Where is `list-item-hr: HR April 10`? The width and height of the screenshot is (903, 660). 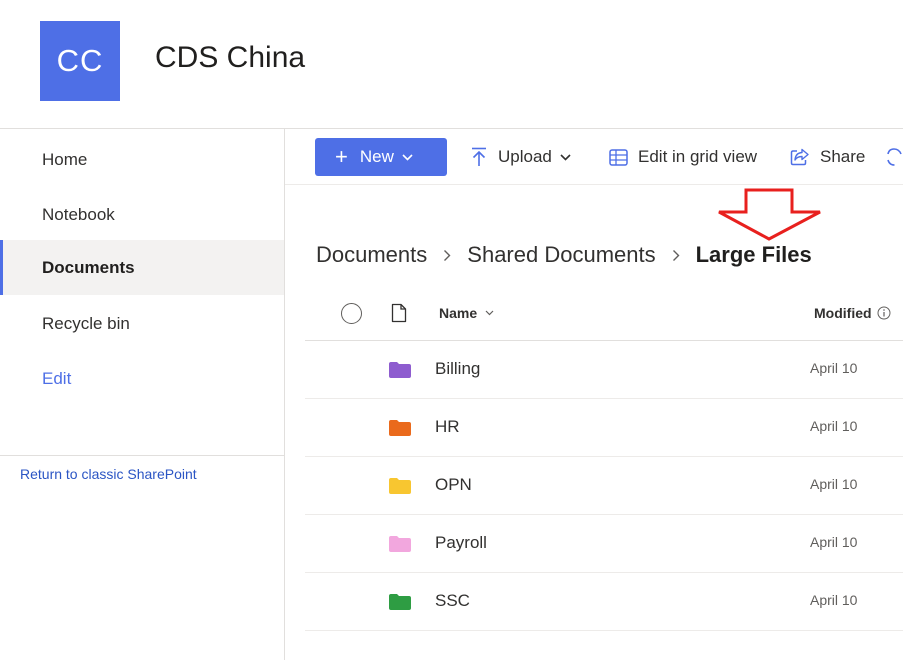
list-item-hr: HR April 10 is located at coordinates (604, 428).